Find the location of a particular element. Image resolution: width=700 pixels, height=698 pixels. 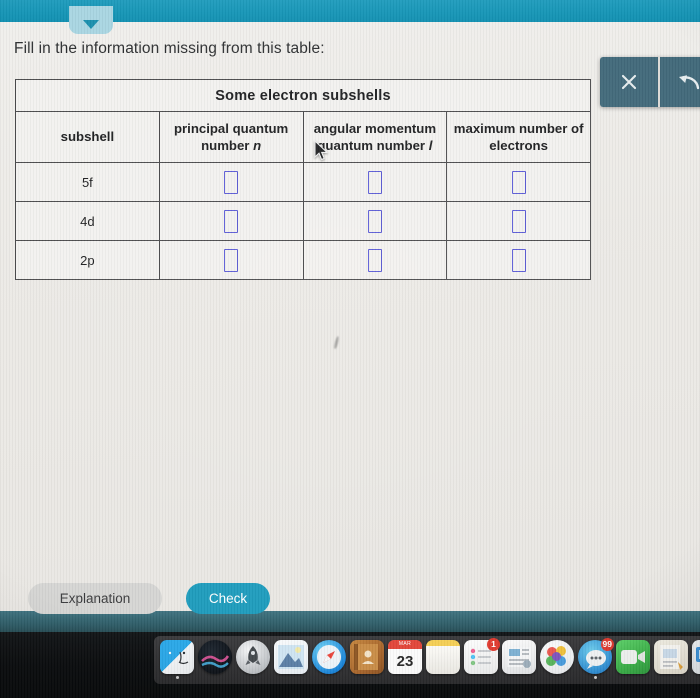

column-header-principal-quantum-number: principal quantum number n is located at coordinates (231, 137).